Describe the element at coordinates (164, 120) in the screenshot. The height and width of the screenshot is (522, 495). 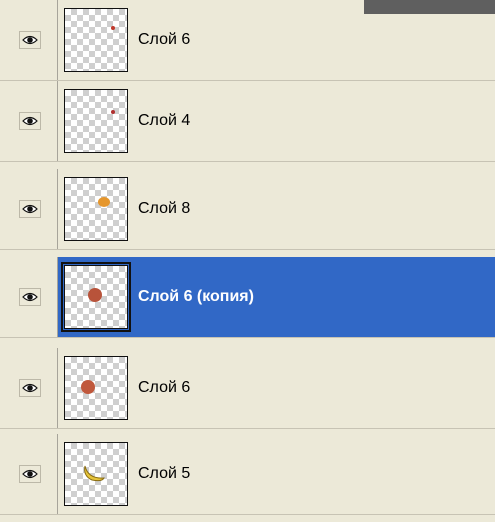
I see `layer-name: Слой 4` at that location.